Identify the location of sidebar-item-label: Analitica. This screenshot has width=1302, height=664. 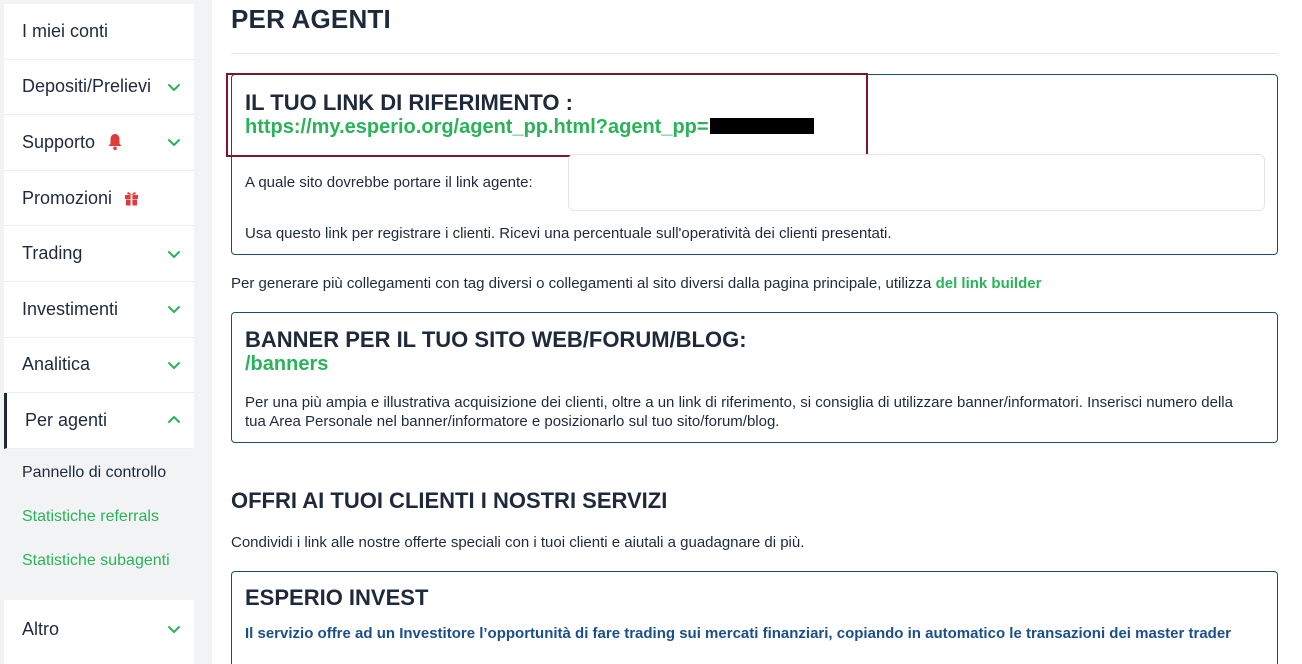
(56, 364).